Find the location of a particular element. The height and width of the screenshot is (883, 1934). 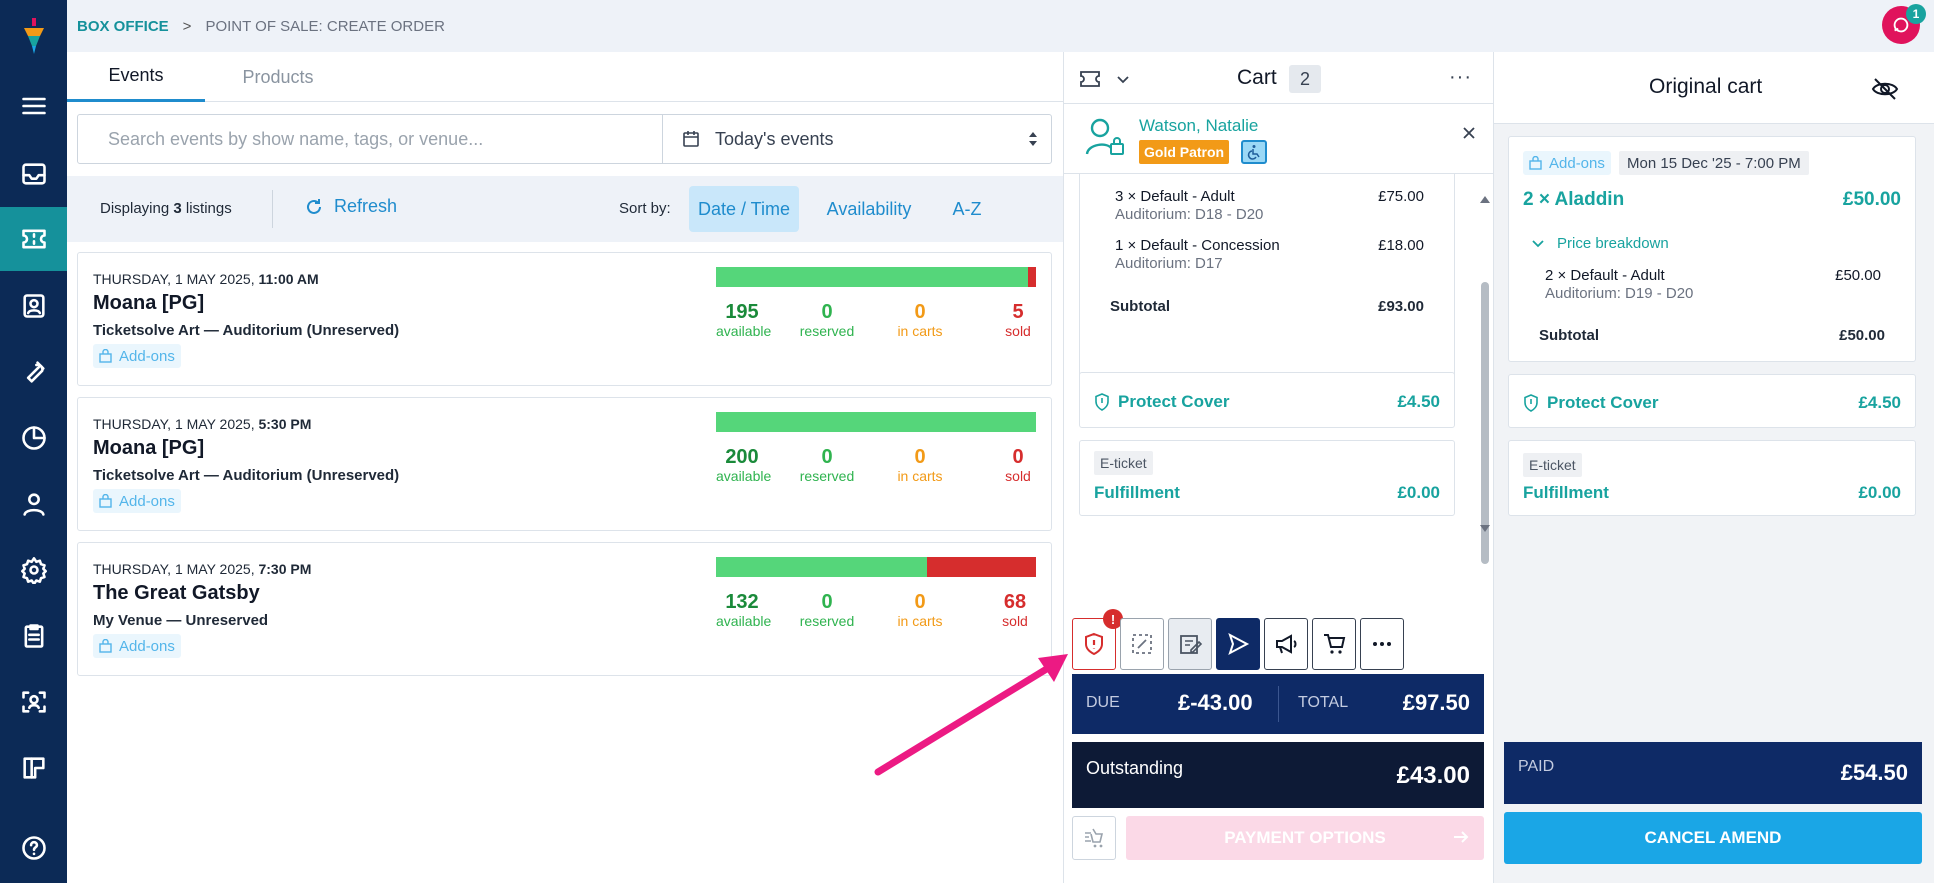

sidebar-item-settings is located at coordinates (33, 570).